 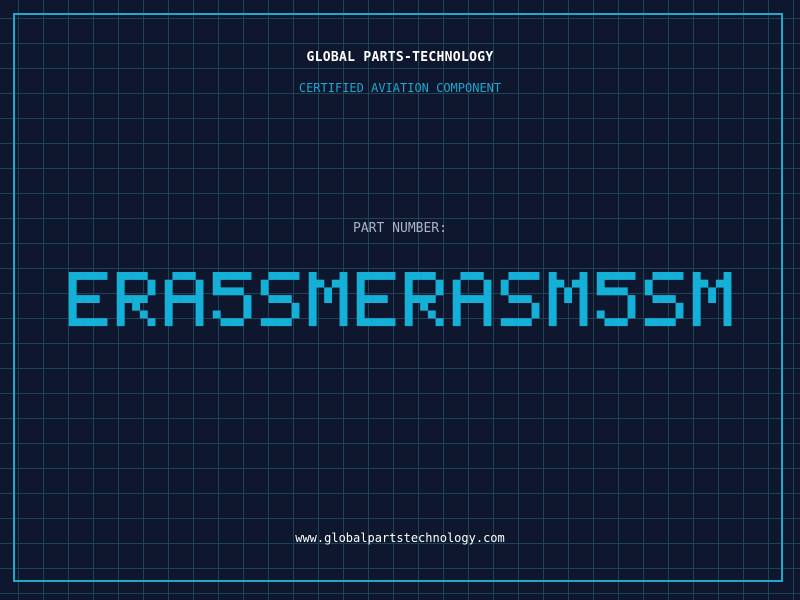 What do you see at coordinates (400, 538) in the screenshot?
I see `website-link: www.globalpartstechnology.com` at bounding box center [400, 538].